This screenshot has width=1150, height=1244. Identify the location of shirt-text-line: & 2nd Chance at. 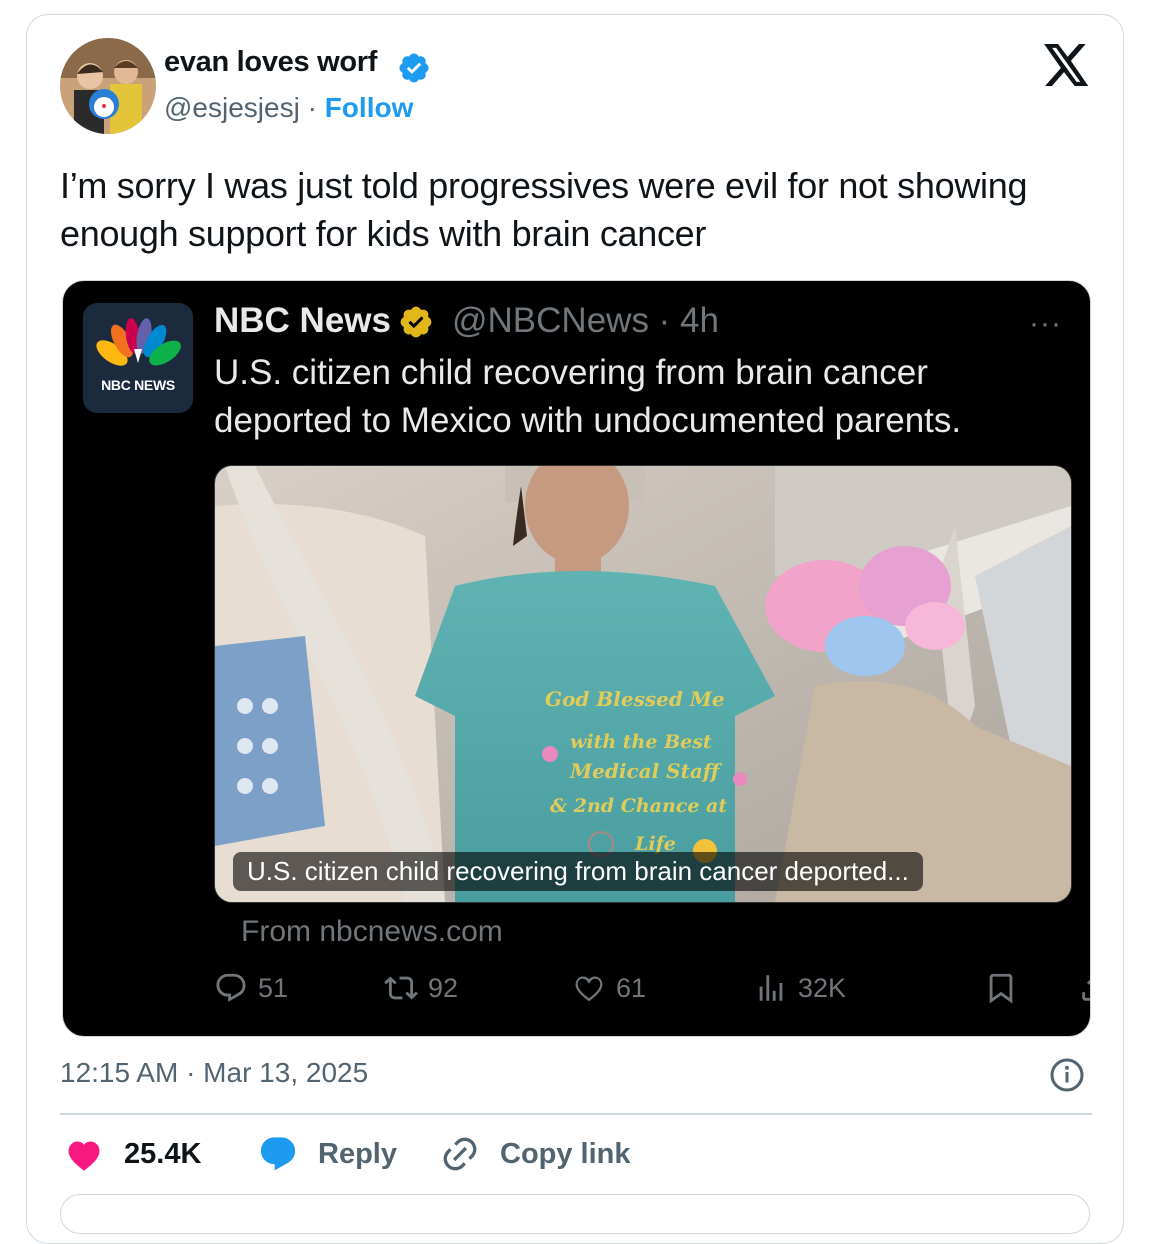
(638, 806).